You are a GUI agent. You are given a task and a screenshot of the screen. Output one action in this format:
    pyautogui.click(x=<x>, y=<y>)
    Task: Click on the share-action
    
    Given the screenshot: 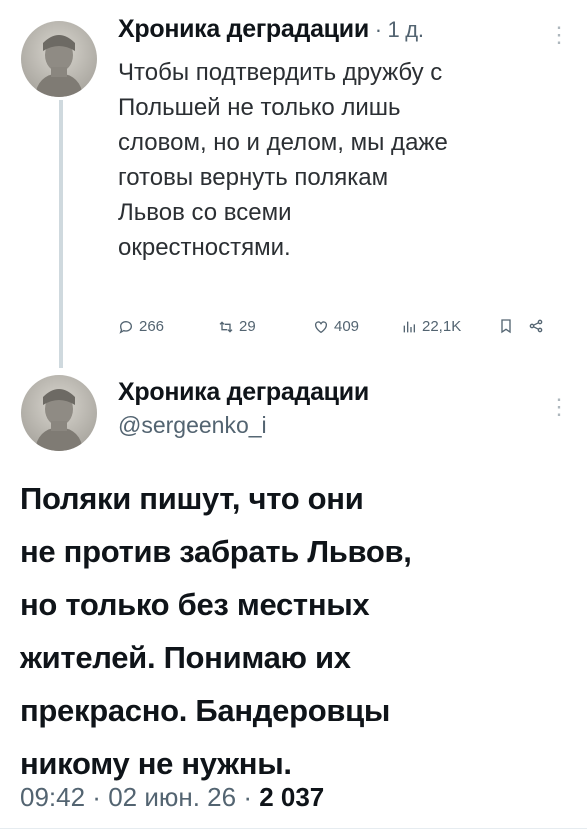 What is the action you would take?
    pyautogui.click(x=536, y=326)
    